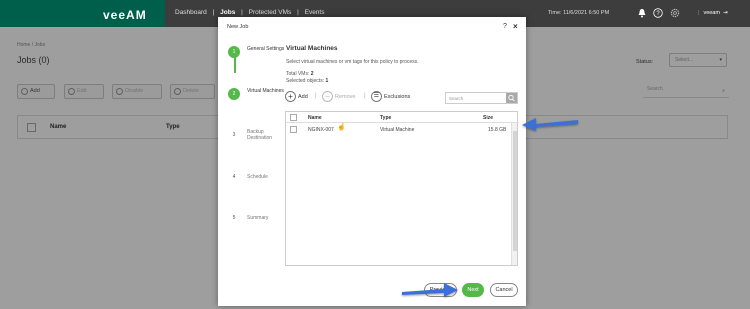  What do you see at coordinates (238, 27) in the screenshot?
I see `dialog-title: New Job` at bounding box center [238, 27].